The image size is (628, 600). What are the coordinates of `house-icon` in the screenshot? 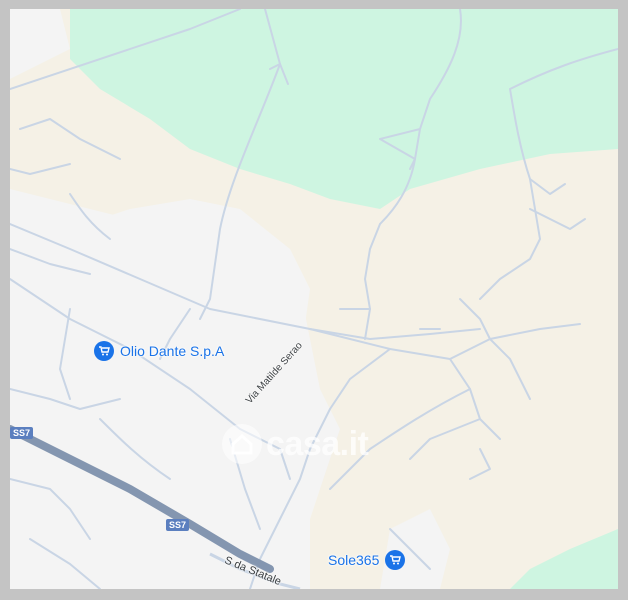 It's located at (242, 444).